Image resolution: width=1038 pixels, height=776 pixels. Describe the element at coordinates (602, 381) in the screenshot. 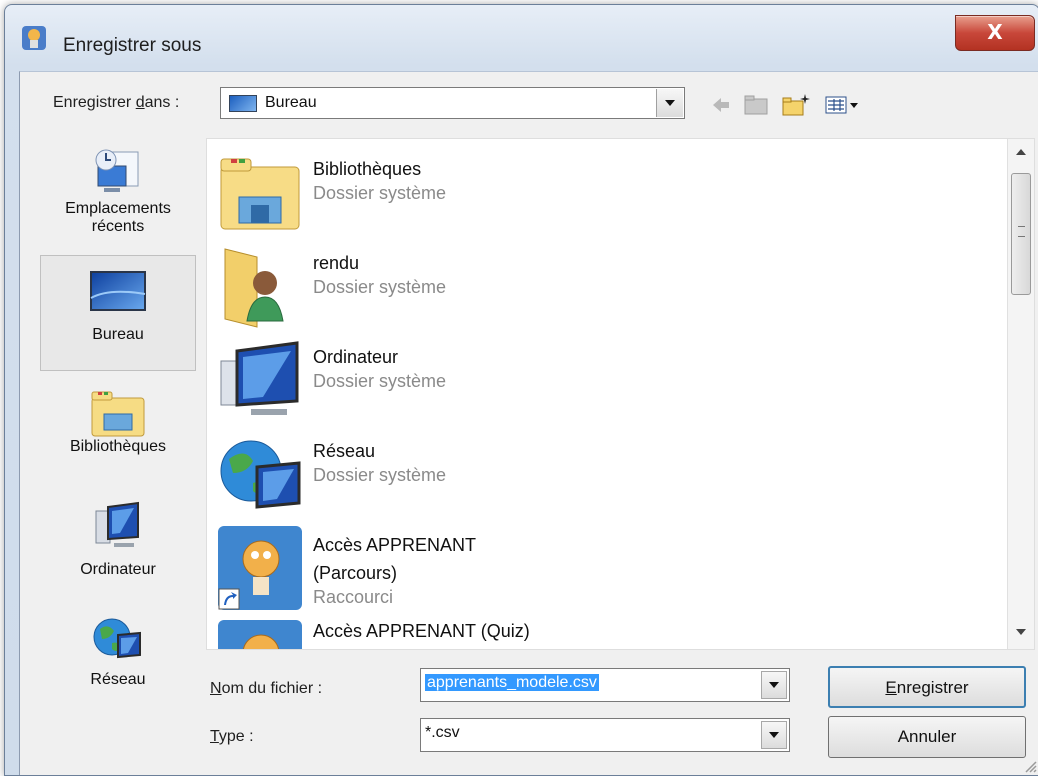

I see `list-item: Ordinateur Dossier système` at that location.